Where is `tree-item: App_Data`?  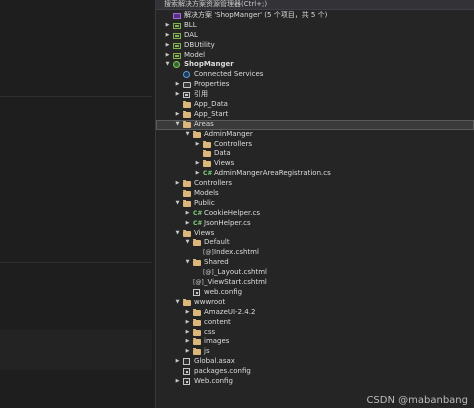
tree-item: App_Data is located at coordinates (315, 105).